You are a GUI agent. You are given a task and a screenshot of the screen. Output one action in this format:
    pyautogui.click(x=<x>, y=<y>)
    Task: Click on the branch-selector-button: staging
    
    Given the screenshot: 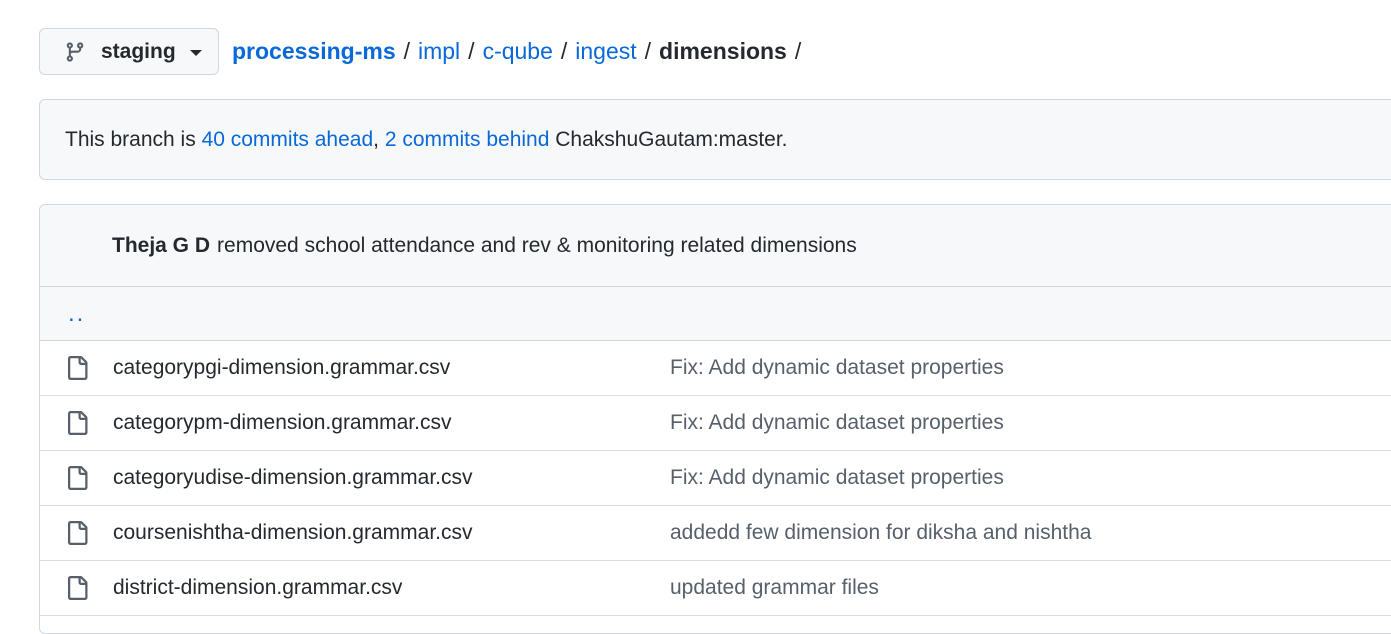 What is the action you would take?
    pyautogui.click(x=129, y=51)
    